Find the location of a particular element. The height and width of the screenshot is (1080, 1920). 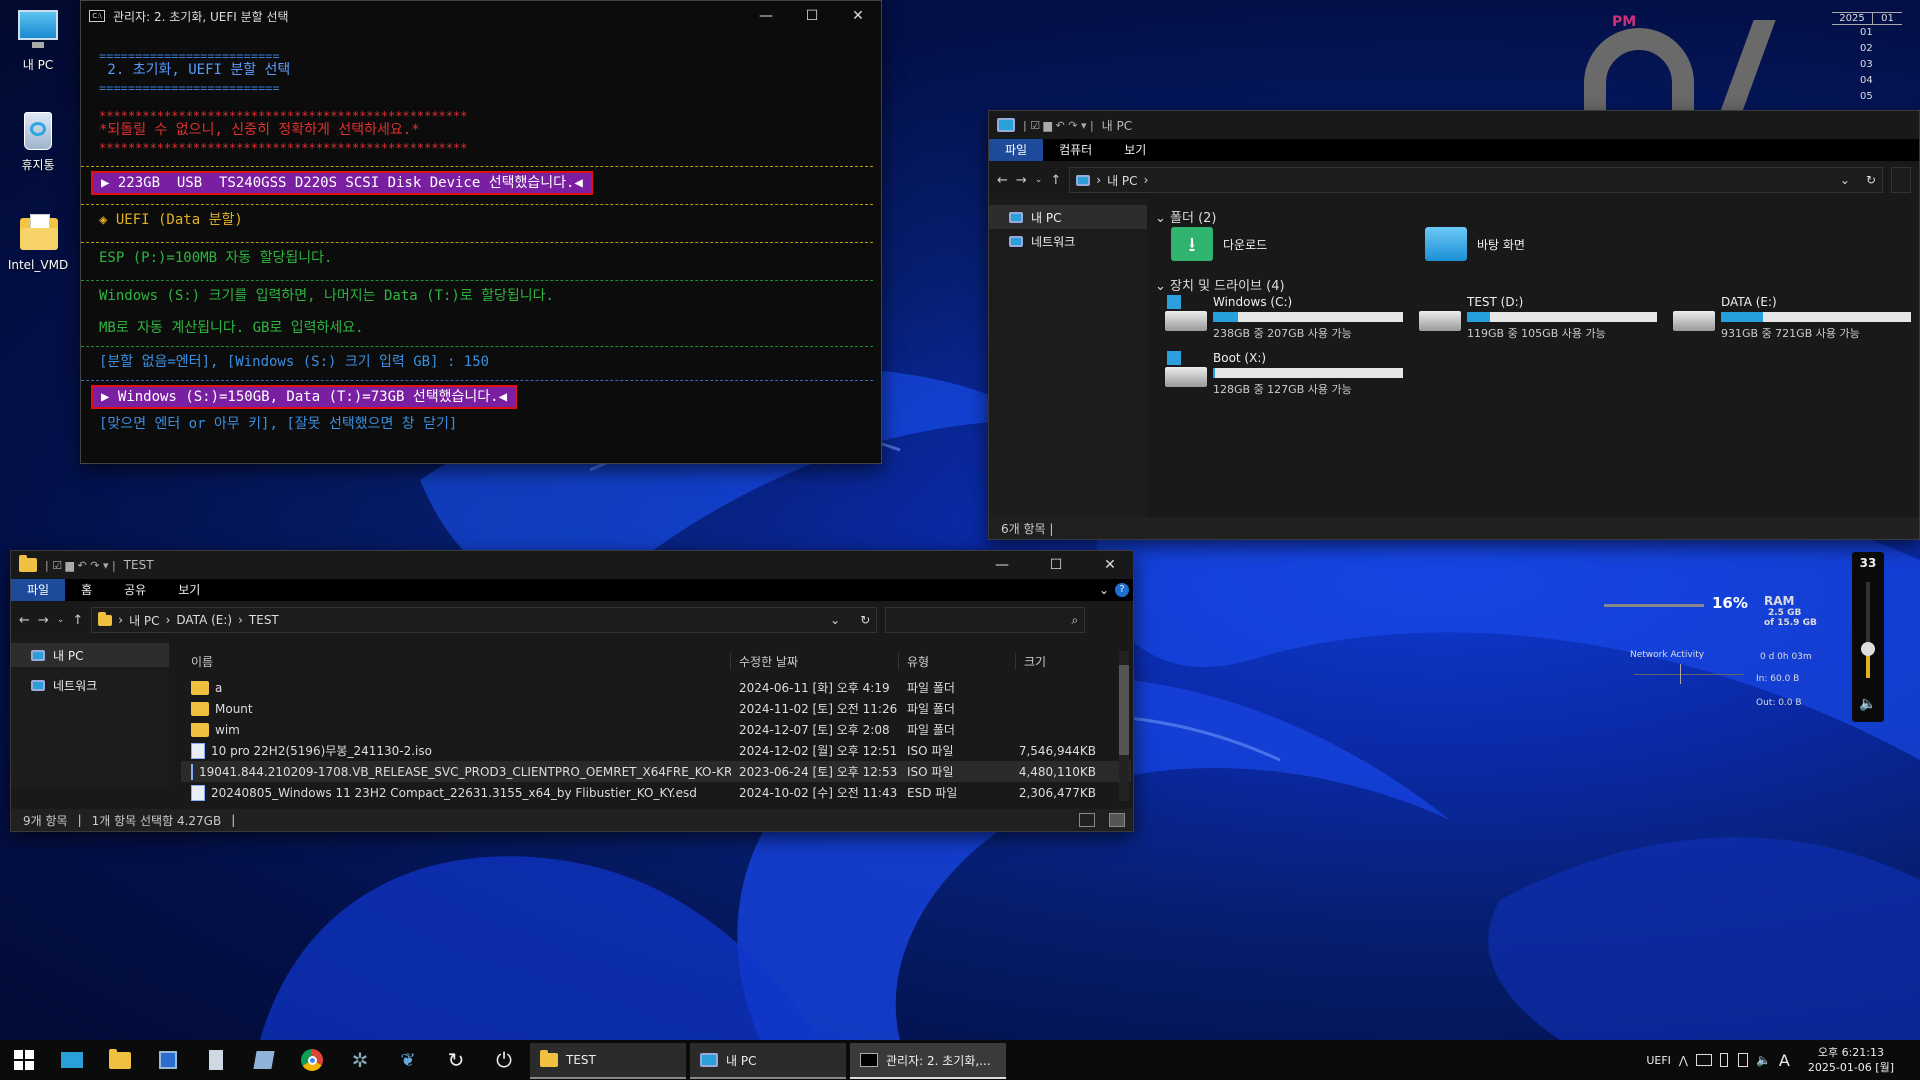

taskbar-app-desktop is located at coordinates (72, 1060).